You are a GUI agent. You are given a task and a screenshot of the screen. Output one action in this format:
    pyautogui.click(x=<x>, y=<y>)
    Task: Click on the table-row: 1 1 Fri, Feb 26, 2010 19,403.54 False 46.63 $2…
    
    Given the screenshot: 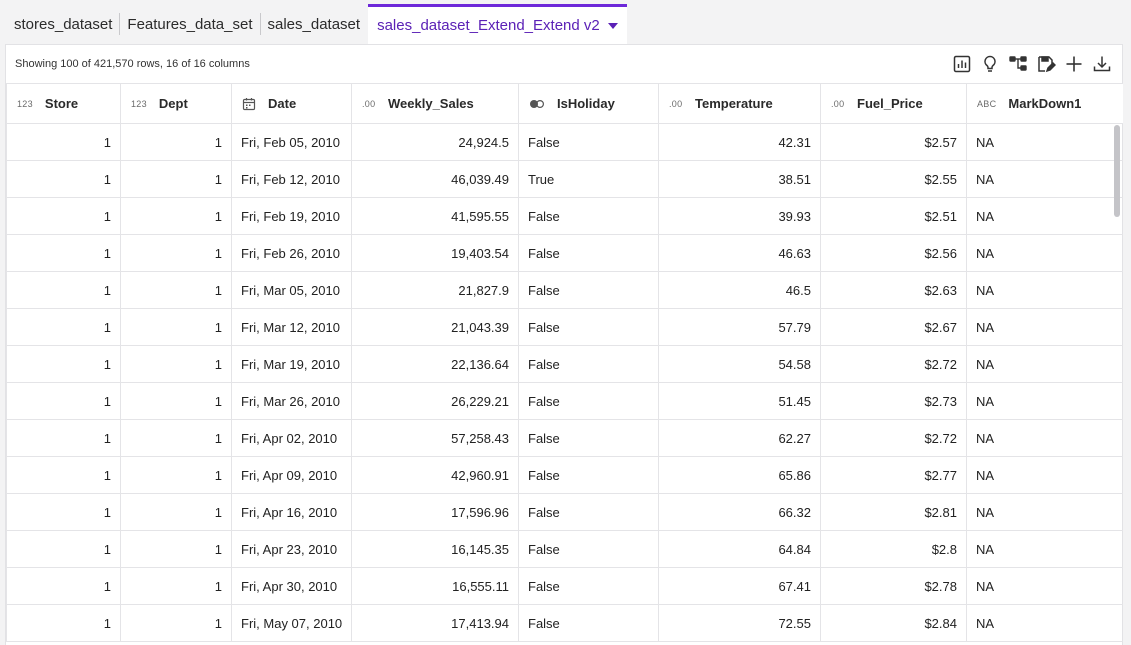 What is the action you would take?
    pyautogui.click(x=564, y=253)
    